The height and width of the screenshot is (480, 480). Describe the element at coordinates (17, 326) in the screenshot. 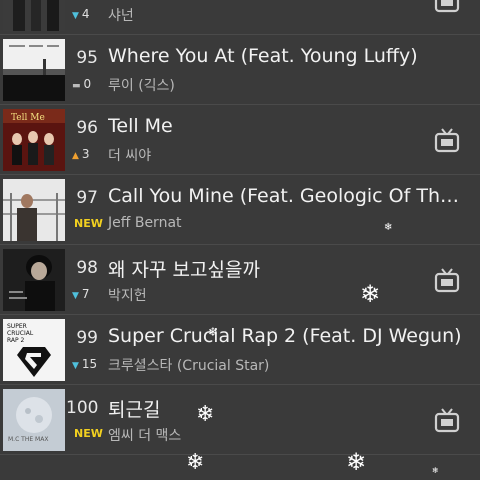

I see `album-art-text: SUPER` at that location.